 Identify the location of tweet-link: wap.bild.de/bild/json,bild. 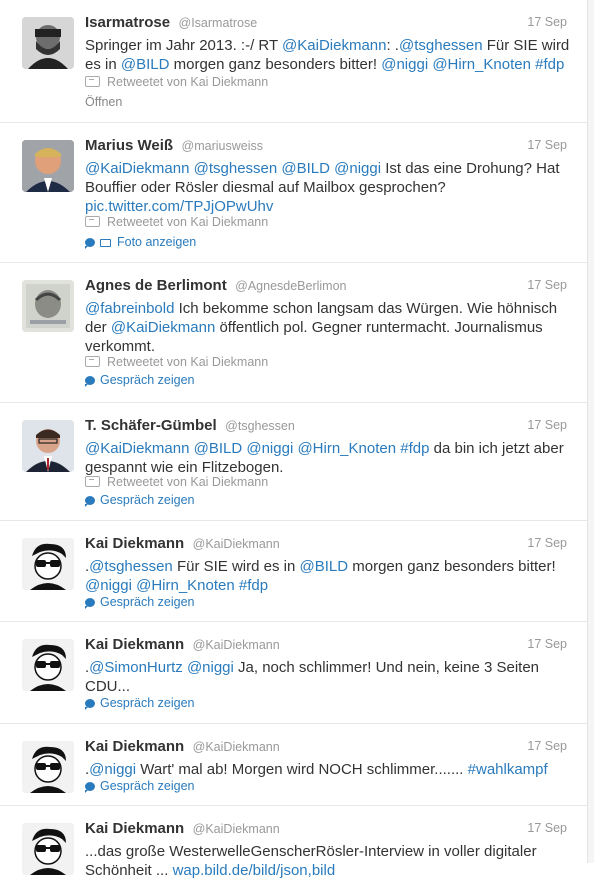
(254, 870).